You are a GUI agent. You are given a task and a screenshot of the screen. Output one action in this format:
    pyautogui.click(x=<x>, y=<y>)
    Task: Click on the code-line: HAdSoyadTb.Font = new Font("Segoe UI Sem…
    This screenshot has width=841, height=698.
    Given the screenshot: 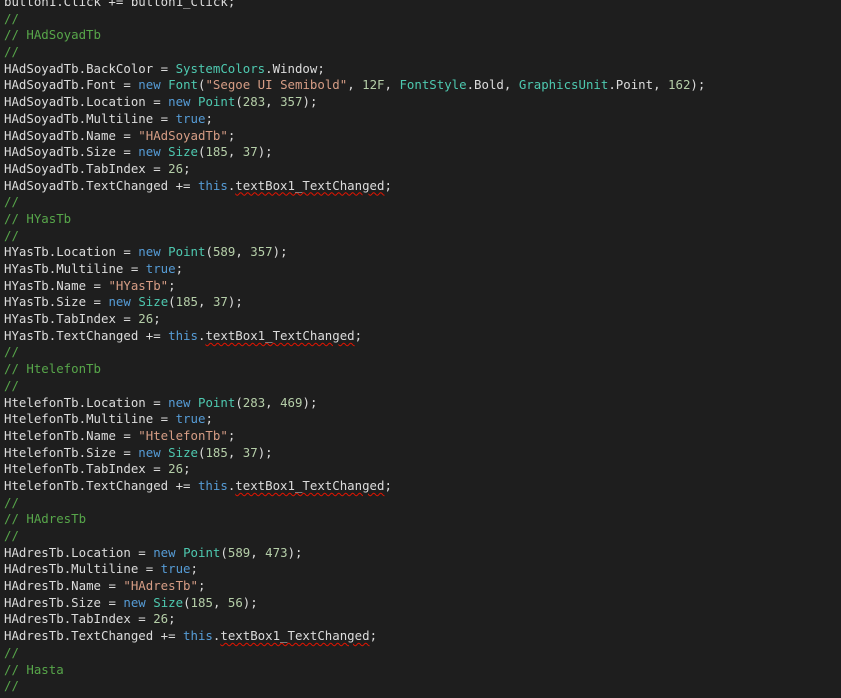 What is the action you would take?
    pyautogui.click(x=354, y=85)
    